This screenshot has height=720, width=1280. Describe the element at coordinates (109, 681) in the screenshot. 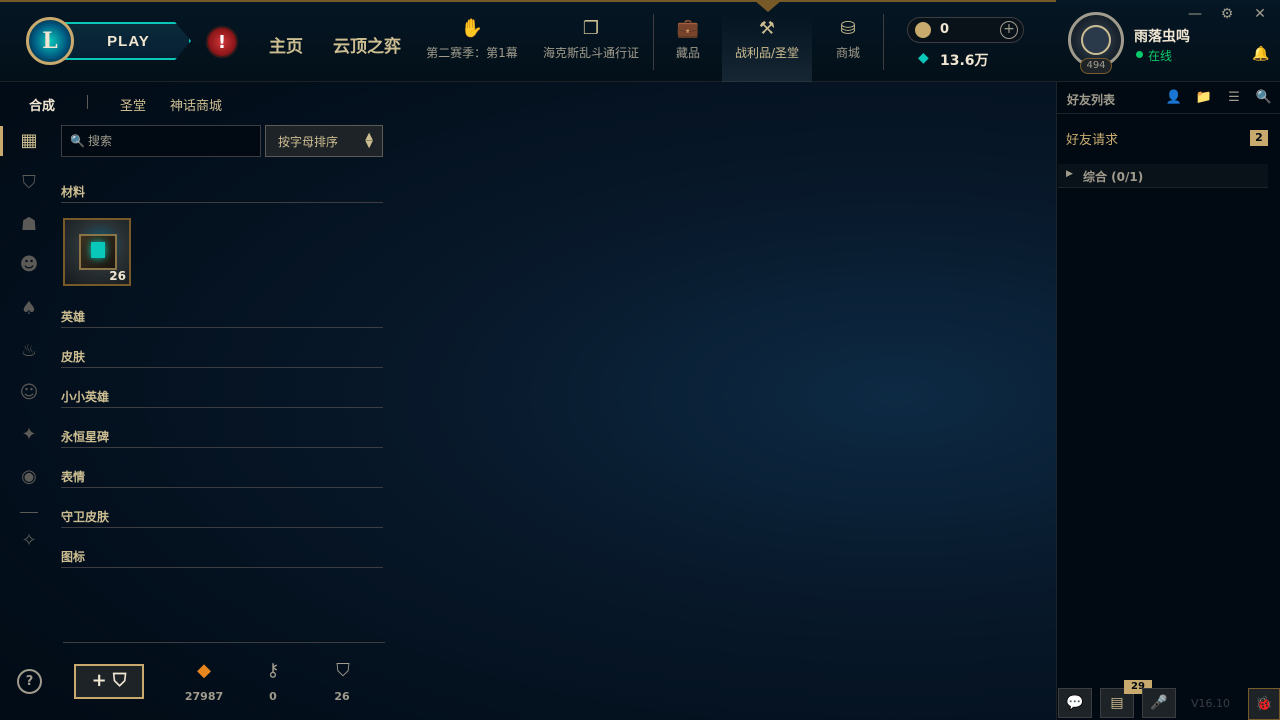

I see `add-chest-button: + ⛉` at that location.